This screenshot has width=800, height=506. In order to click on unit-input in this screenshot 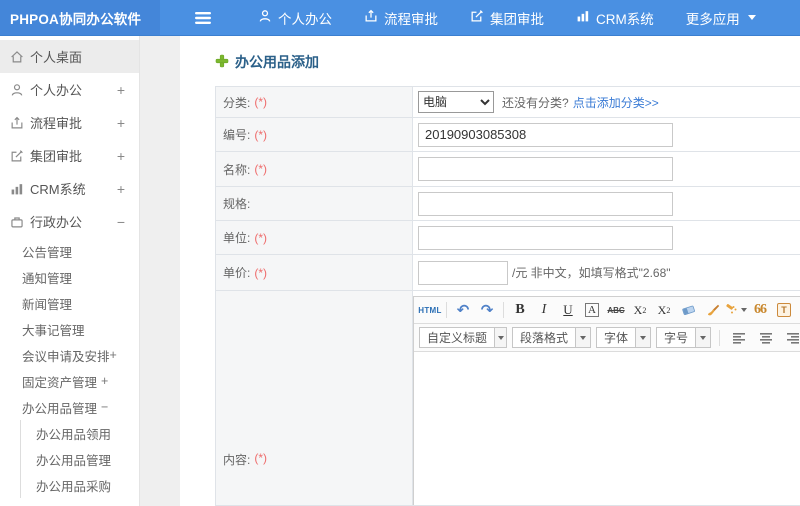, I will do `click(545, 237)`.